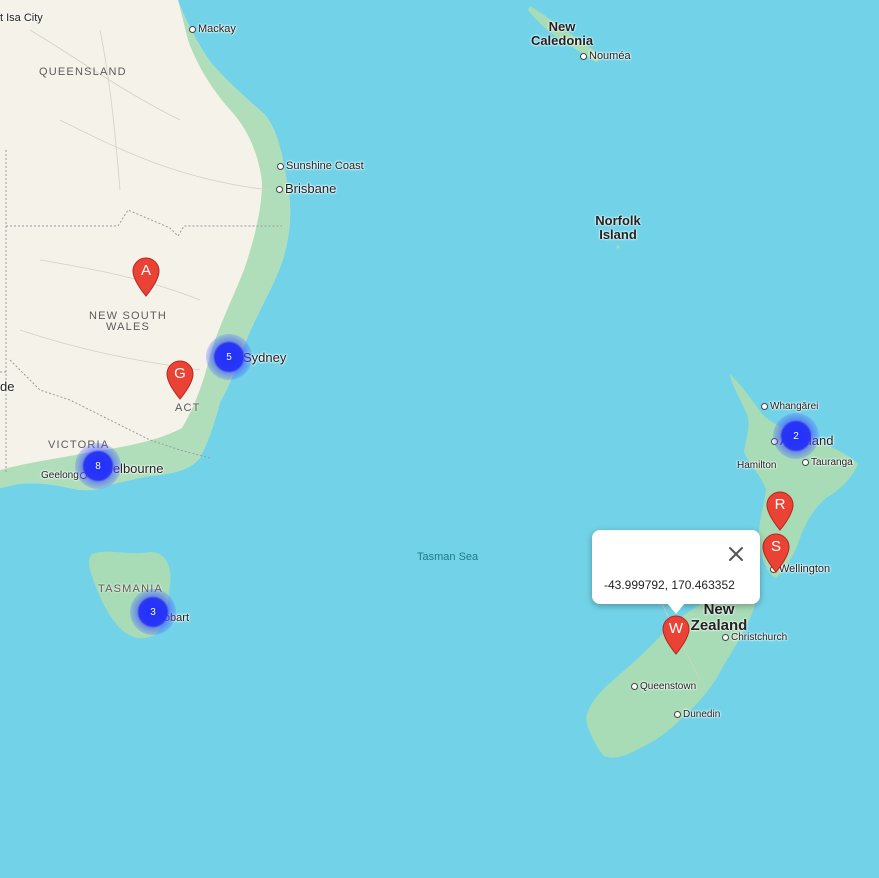 This screenshot has height=878, width=879. Describe the element at coordinates (775, 546) in the screenshot. I see `marker-label: S` at that location.